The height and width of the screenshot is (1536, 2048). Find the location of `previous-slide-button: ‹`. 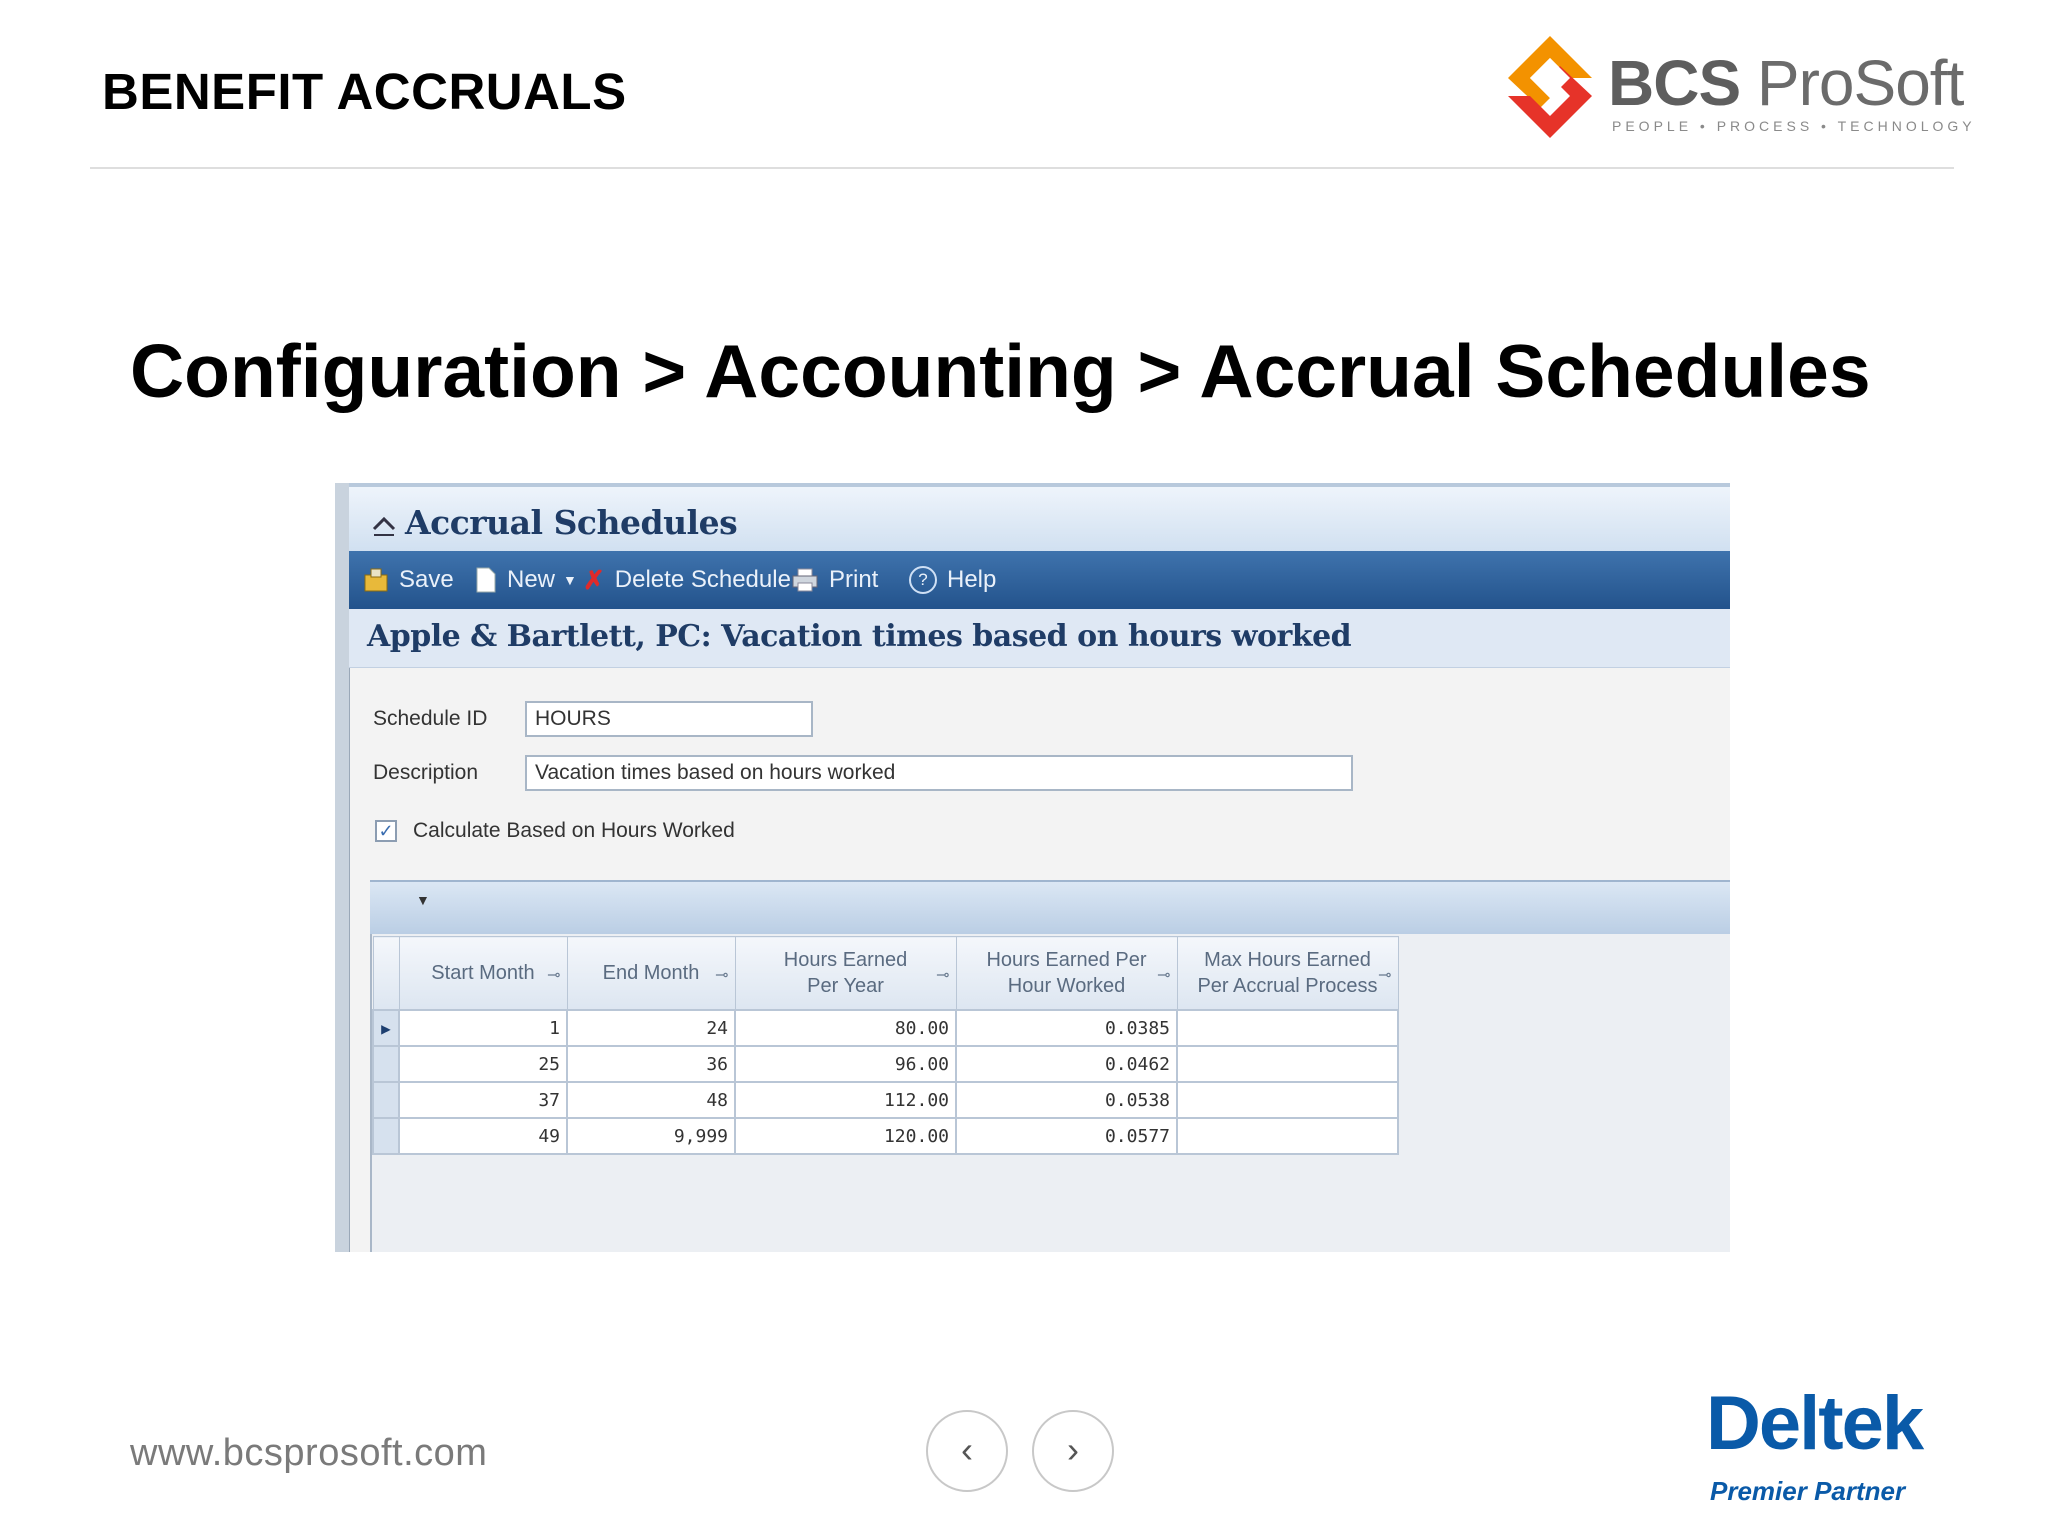

previous-slide-button: ‹ is located at coordinates (967, 1451).